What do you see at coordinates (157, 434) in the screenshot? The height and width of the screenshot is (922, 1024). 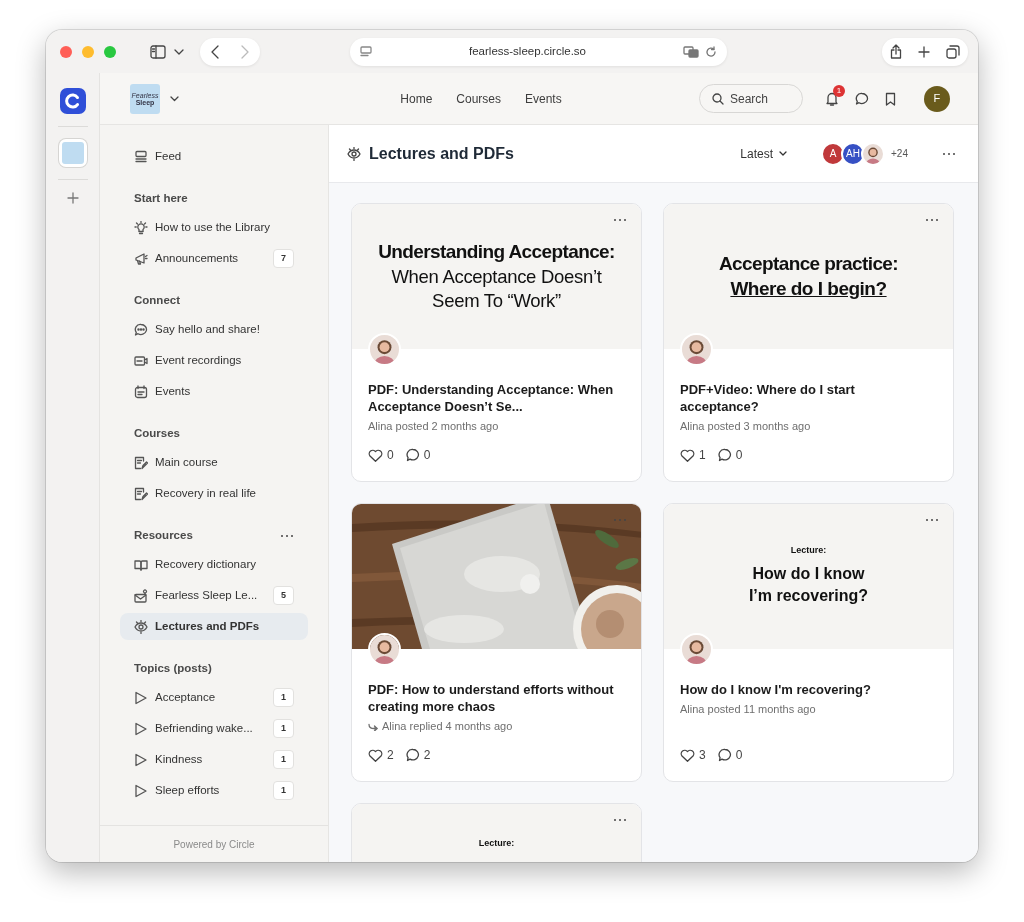 I see `section-heading: Courses` at bounding box center [157, 434].